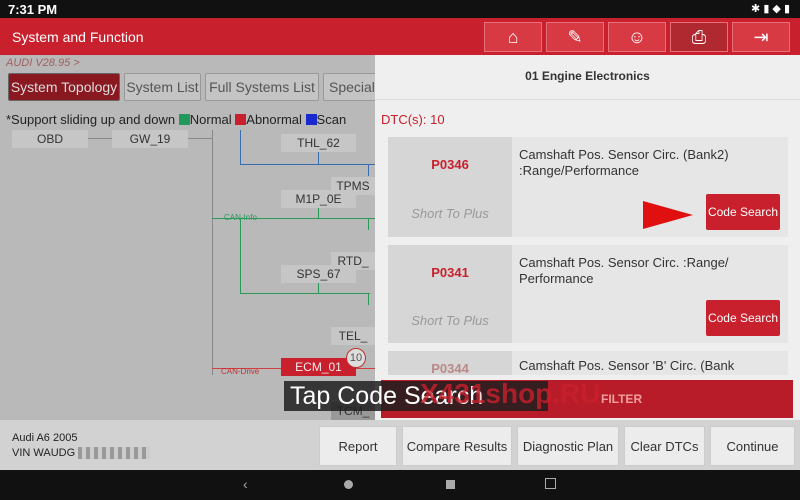 Image resolution: width=800 pixels, height=500 pixels. Describe the element at coordinates (43, 63) in the screenshot. I see `breadcrumb: AUDI V28.95 >` at that location.